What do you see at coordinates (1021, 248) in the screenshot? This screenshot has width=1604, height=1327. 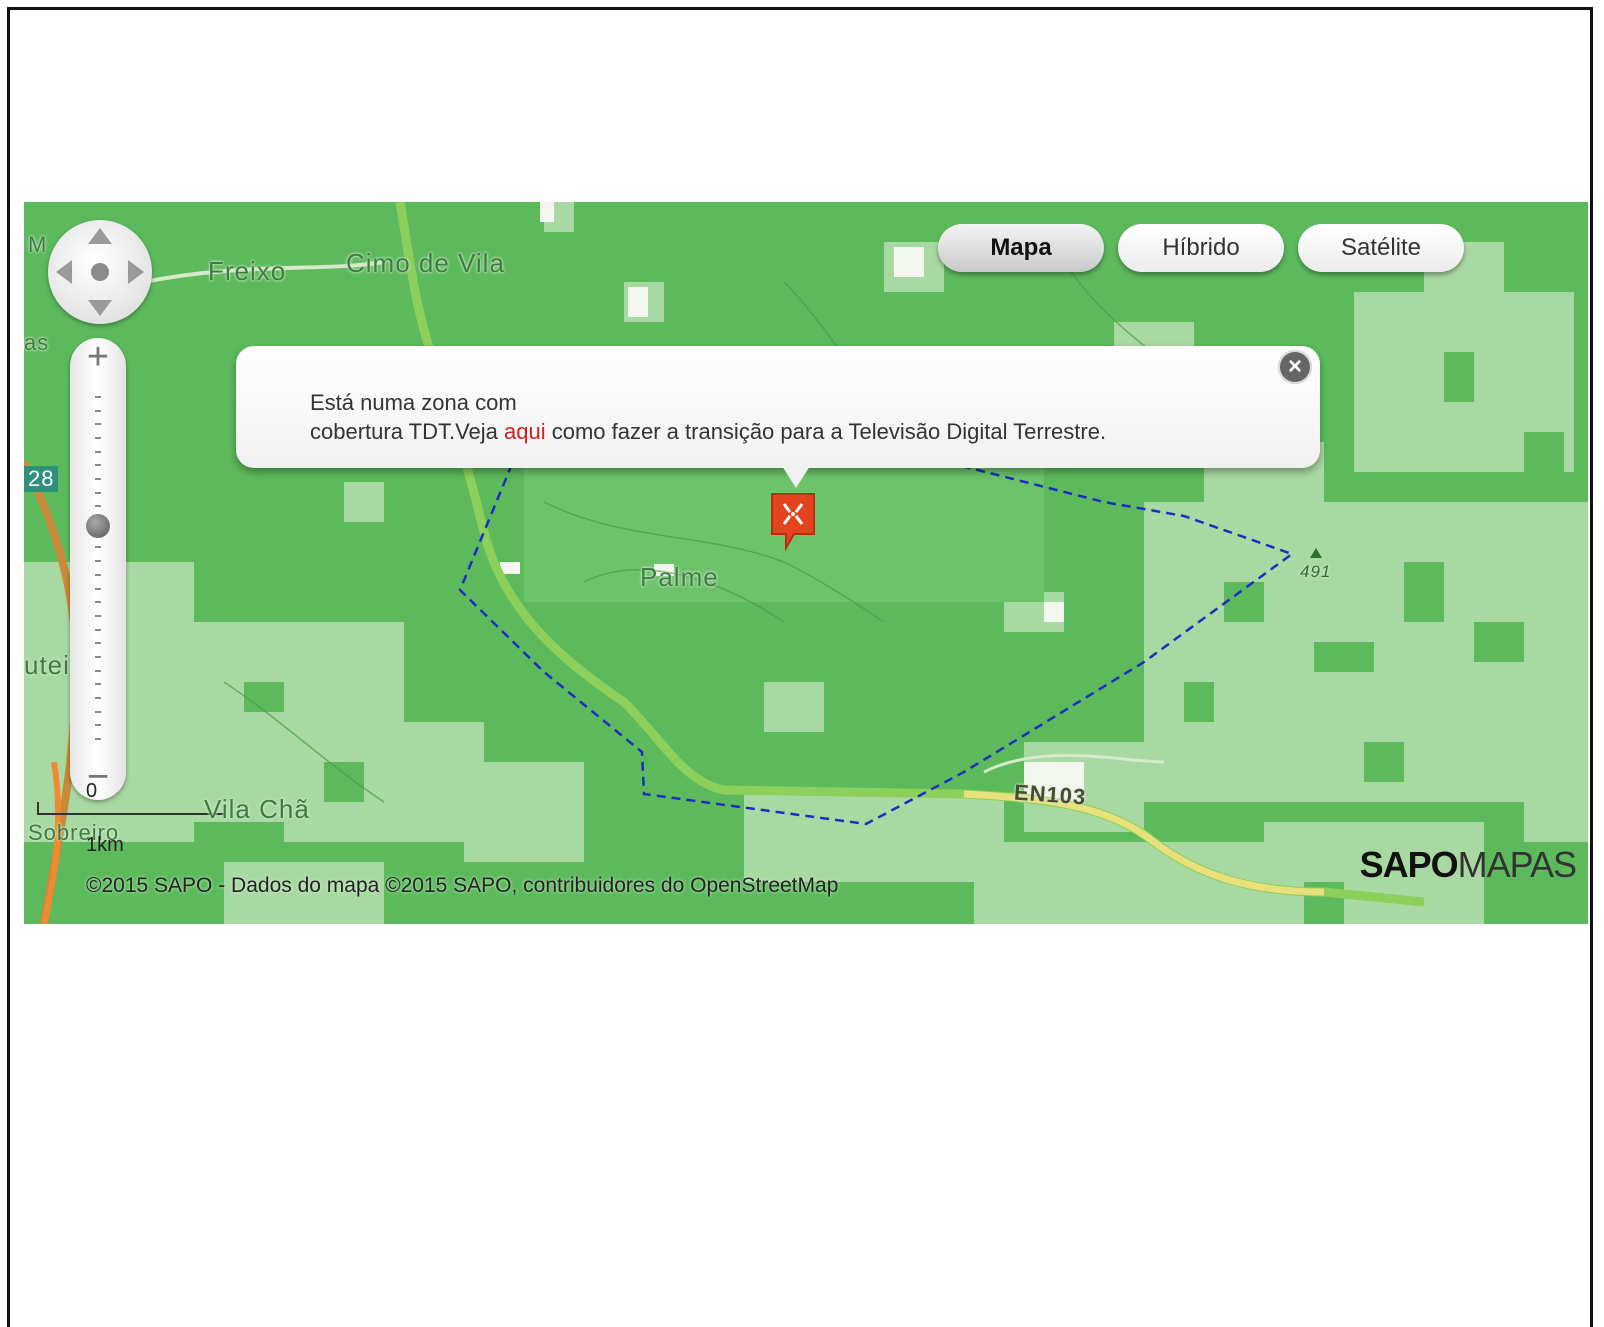 I see `map-type-mapa-button: Mapa` at bounding box center [1021, 248].